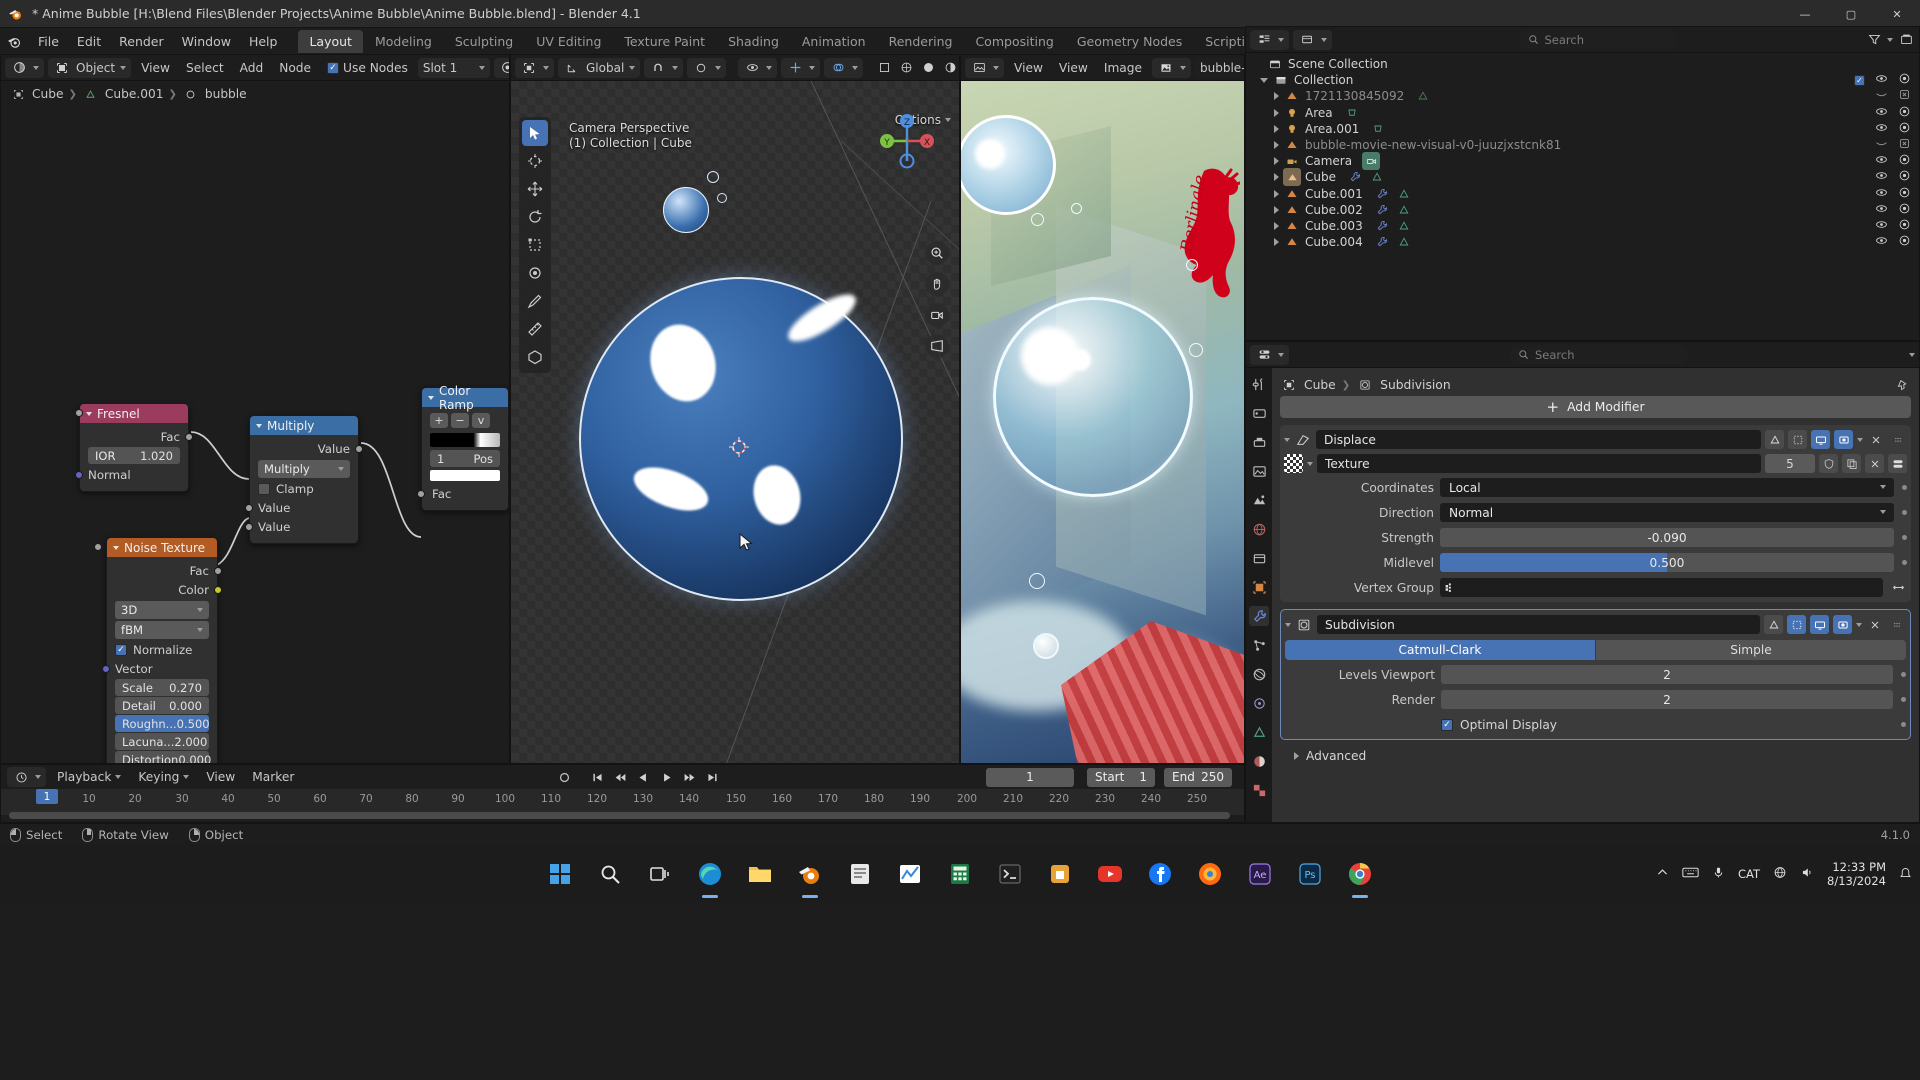 This screenshot has height=1080, width=1920. I want to click on add-modifier-button: + Add Modifier, so click(1595, 407).